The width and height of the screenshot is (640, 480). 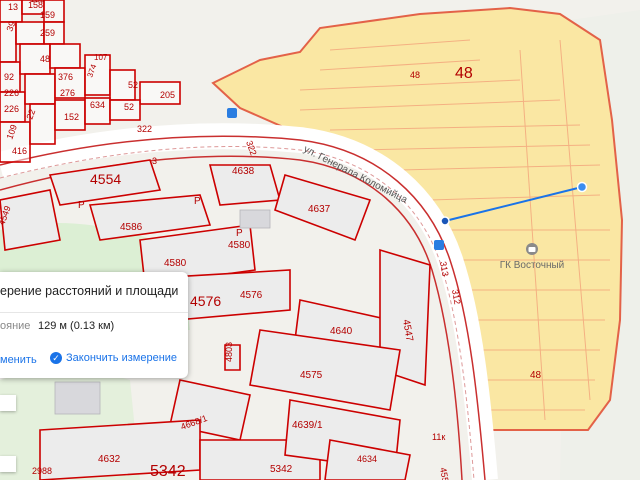 What do you see at coordinates (307, 425) in the screenshot?
I see `plot-number-label: 4639/1` at bounding box center [307, 425].